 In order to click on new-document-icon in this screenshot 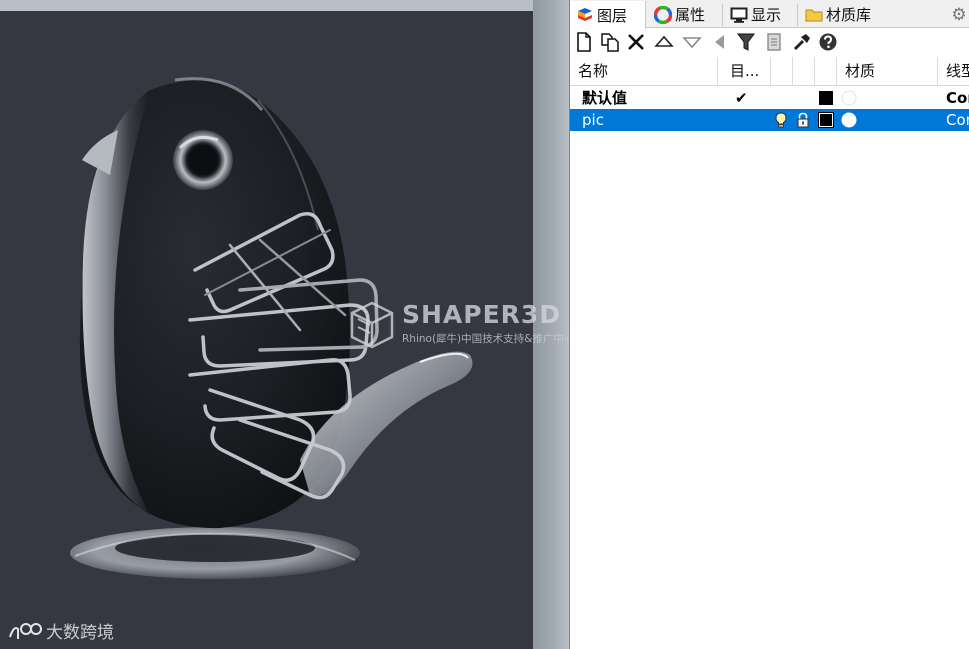, I will do `click(584, 42)`.